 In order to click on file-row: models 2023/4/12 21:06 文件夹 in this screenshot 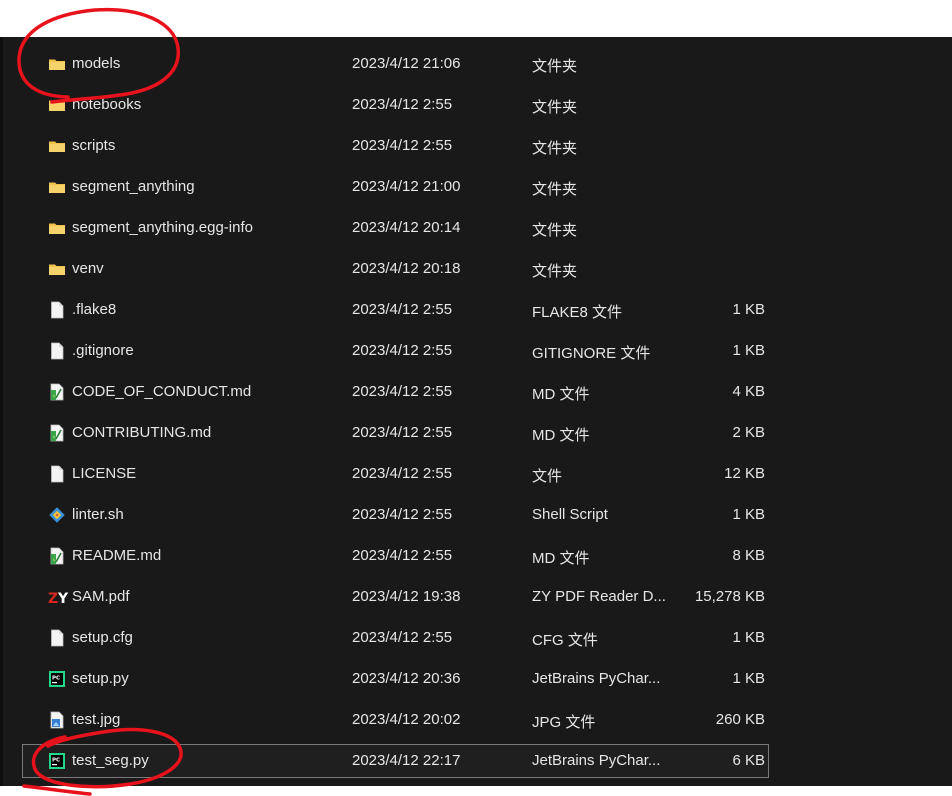, I will do `click(395, 64)`.